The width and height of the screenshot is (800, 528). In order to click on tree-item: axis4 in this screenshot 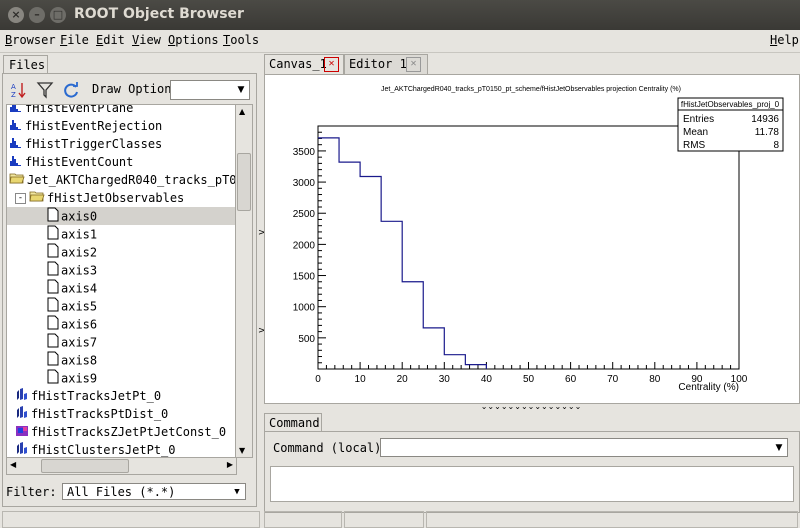, I will do `click(72, 288)`.